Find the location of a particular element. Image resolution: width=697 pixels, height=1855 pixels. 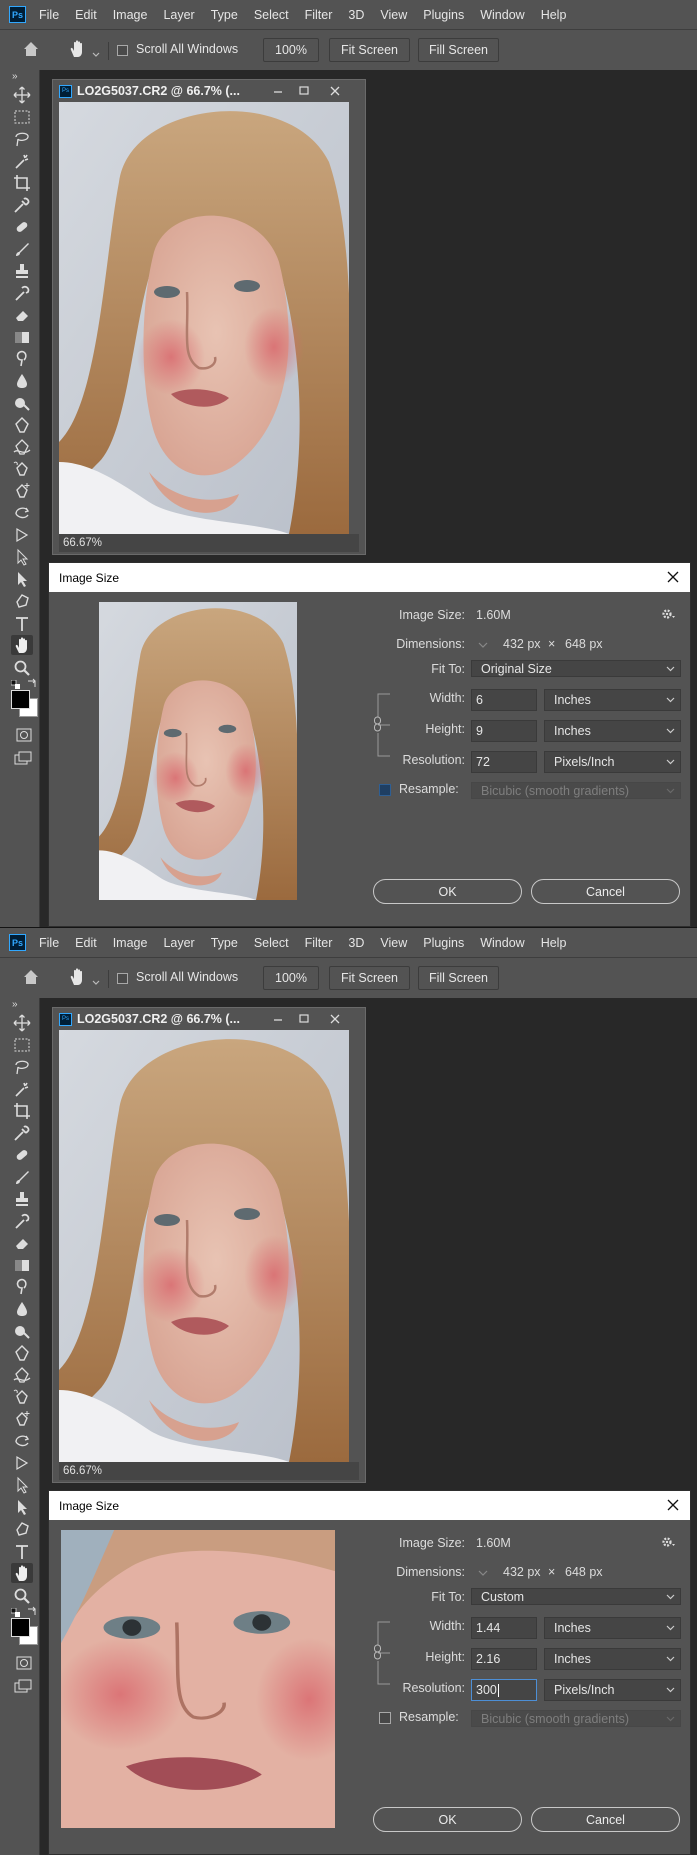

scroll-all-windows-checkbox is located at coordinates (122, 50).